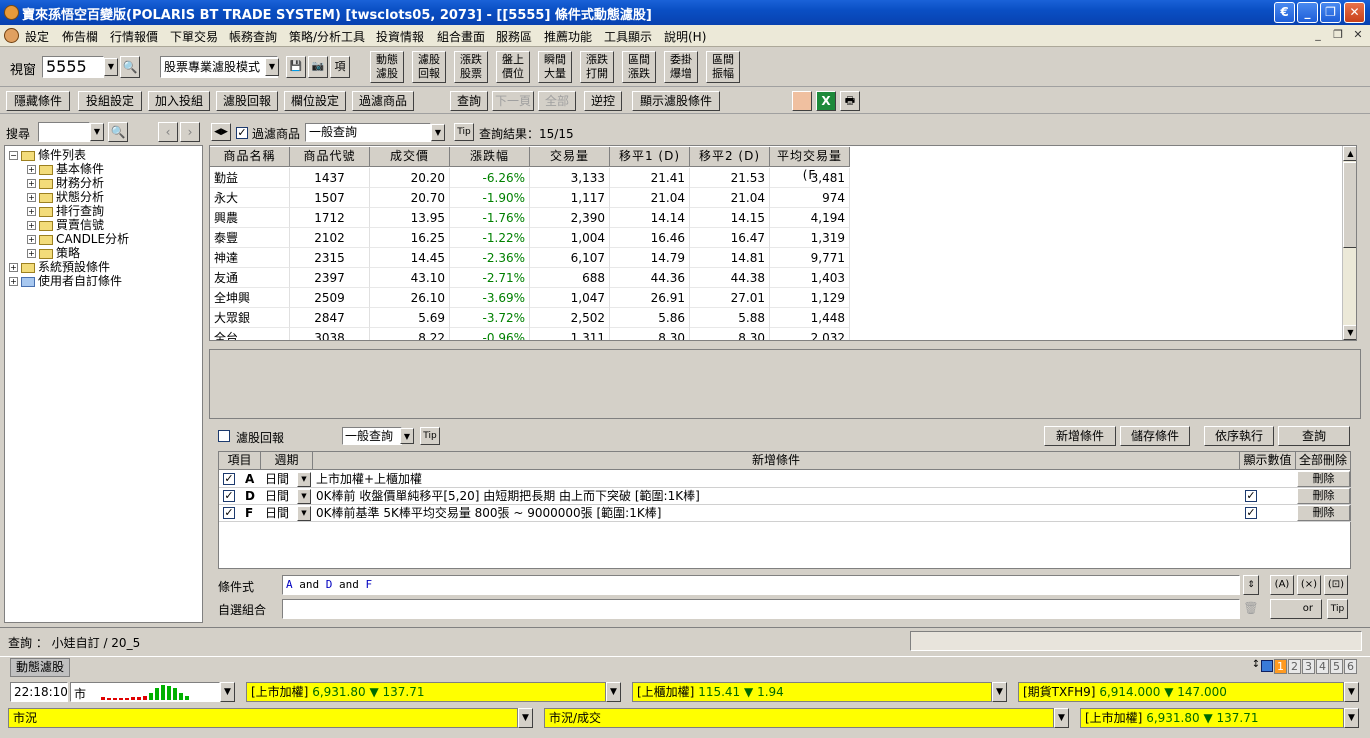 This screenshot has width=1370, height=738. I want to click on trash-icon: 🗑, so click(1251, 609).